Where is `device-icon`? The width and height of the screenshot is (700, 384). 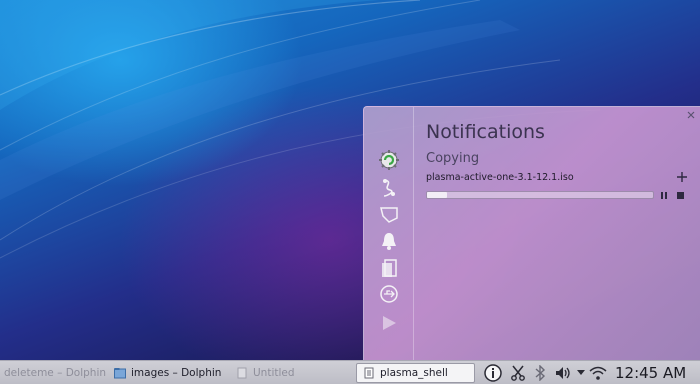 device-icon is located at coordinates (389, 215).